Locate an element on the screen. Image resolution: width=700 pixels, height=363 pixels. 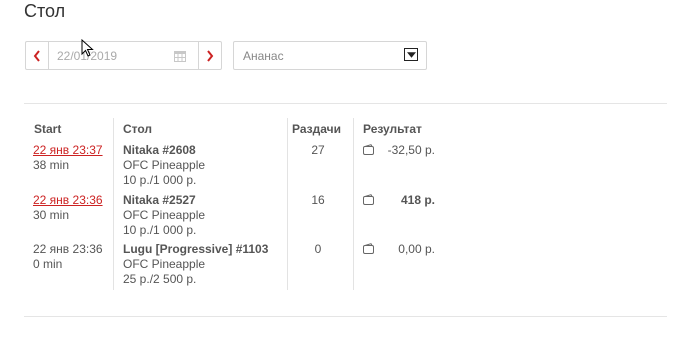
mouse-cursor-icon is located at coordinates (87, 48).